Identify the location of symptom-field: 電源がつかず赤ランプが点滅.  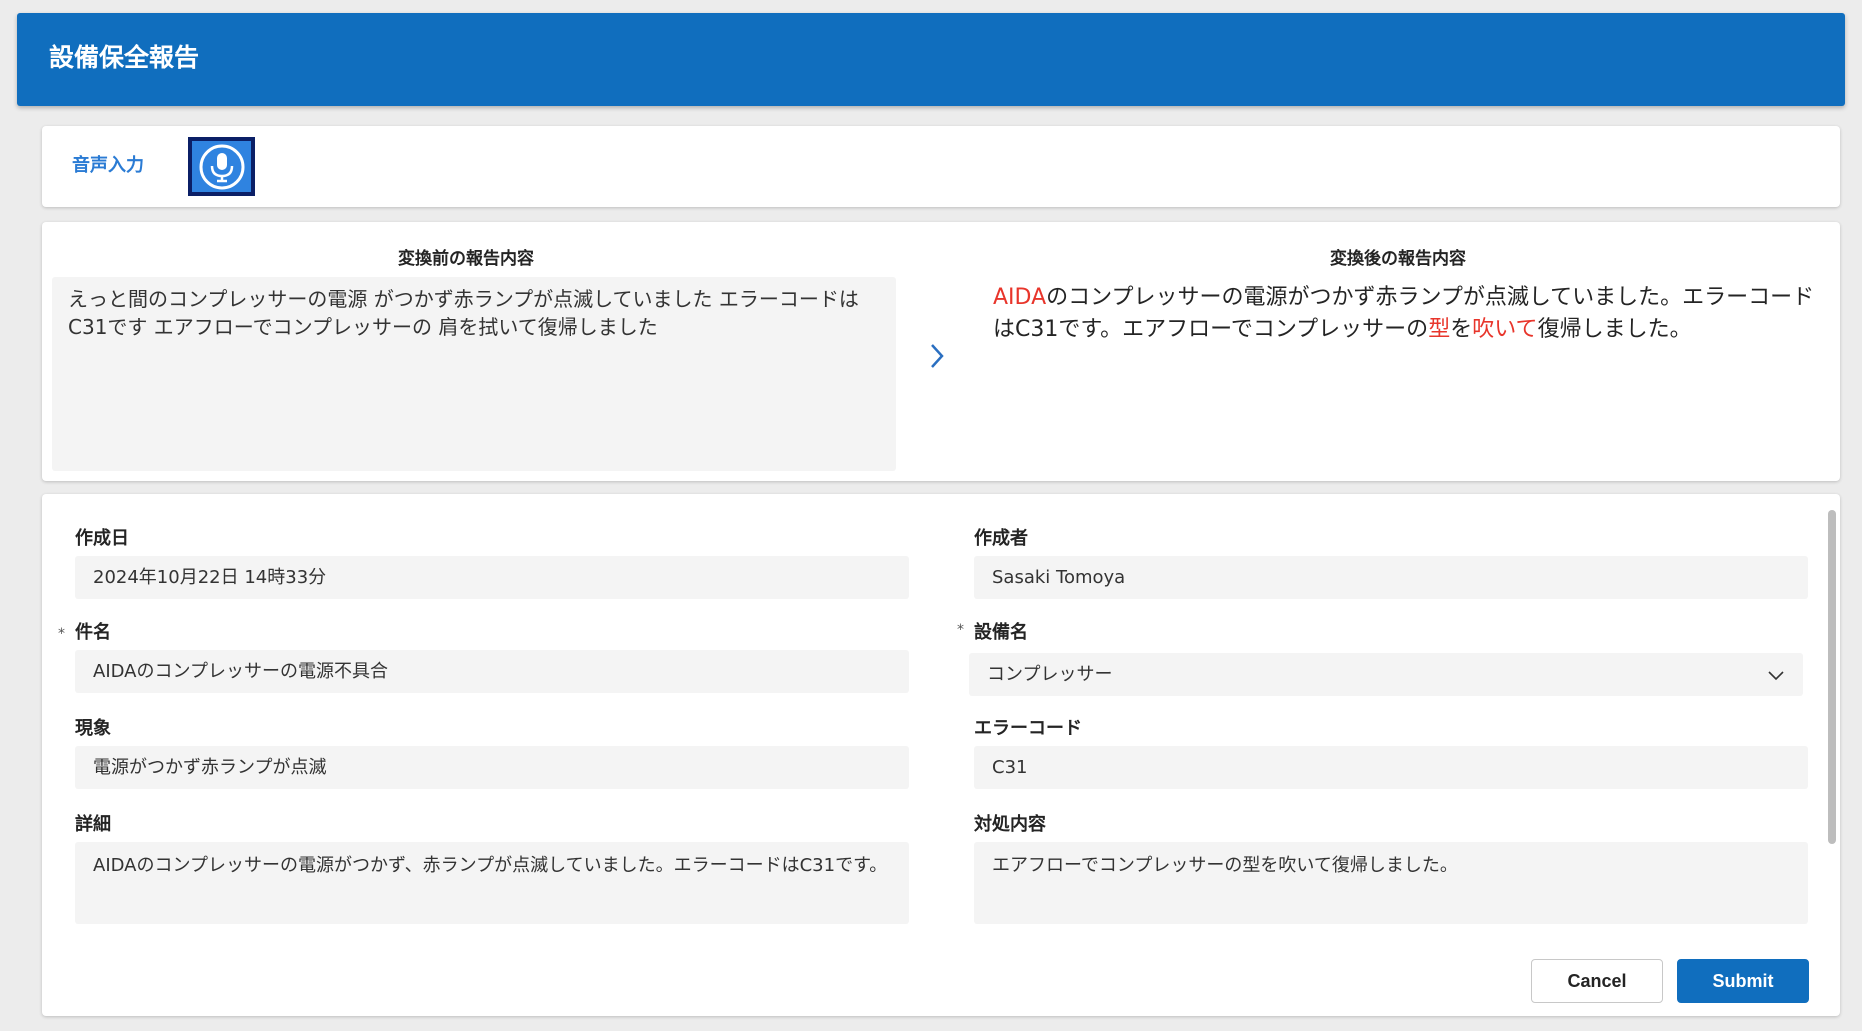
(492, 767).